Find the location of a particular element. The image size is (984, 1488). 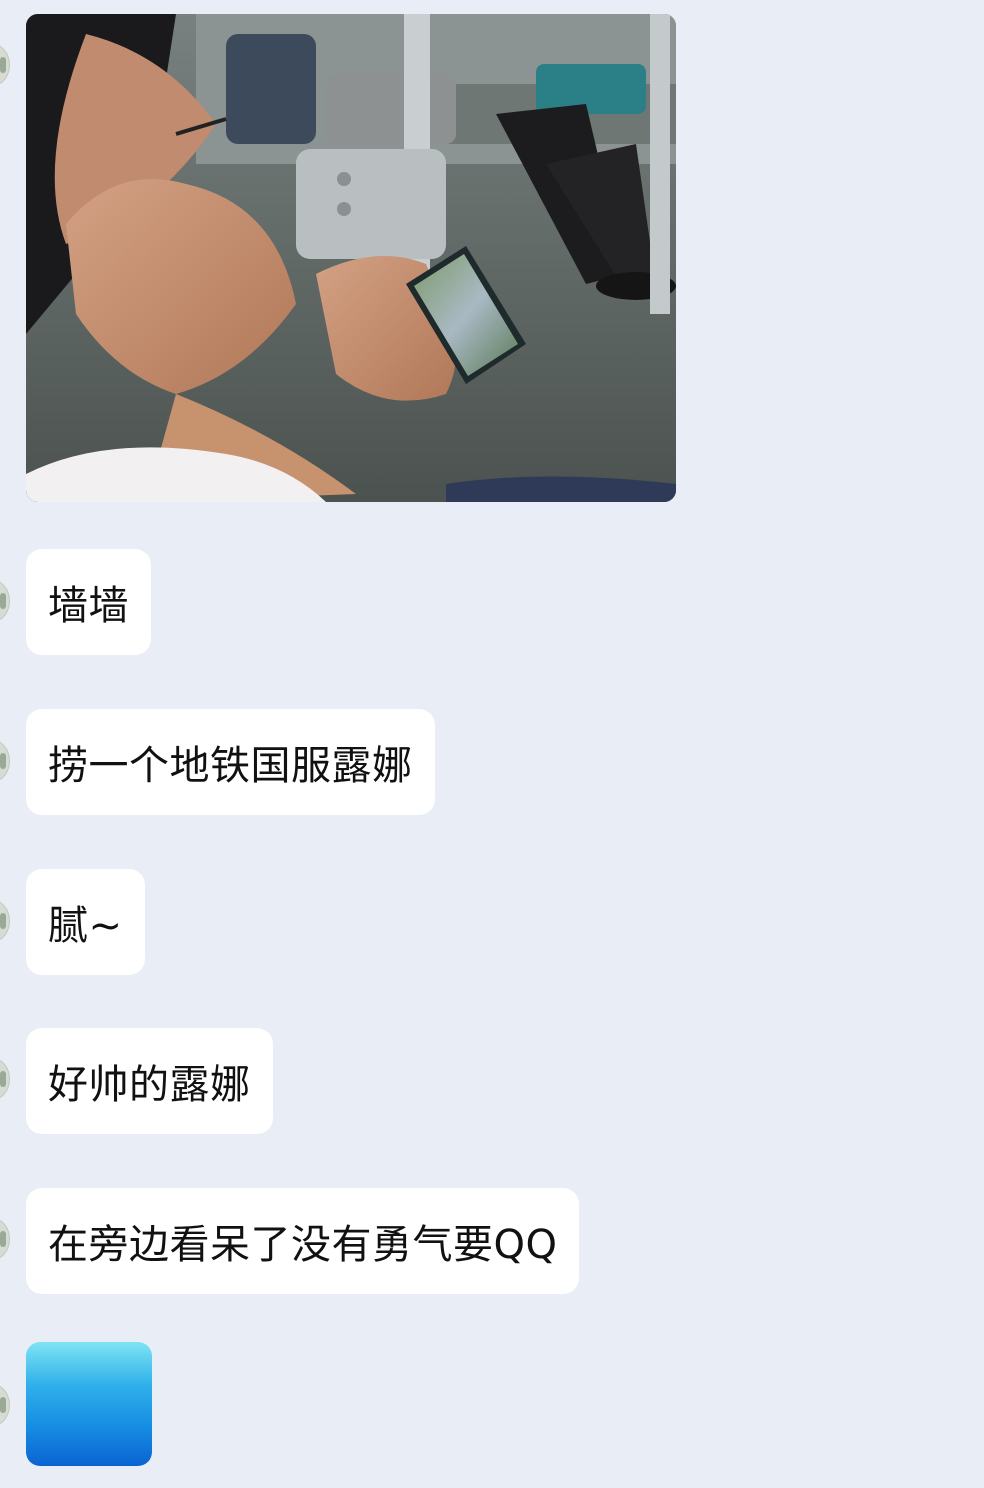

text-message-bubble: 腻~ is located at coordinates (85, 922).